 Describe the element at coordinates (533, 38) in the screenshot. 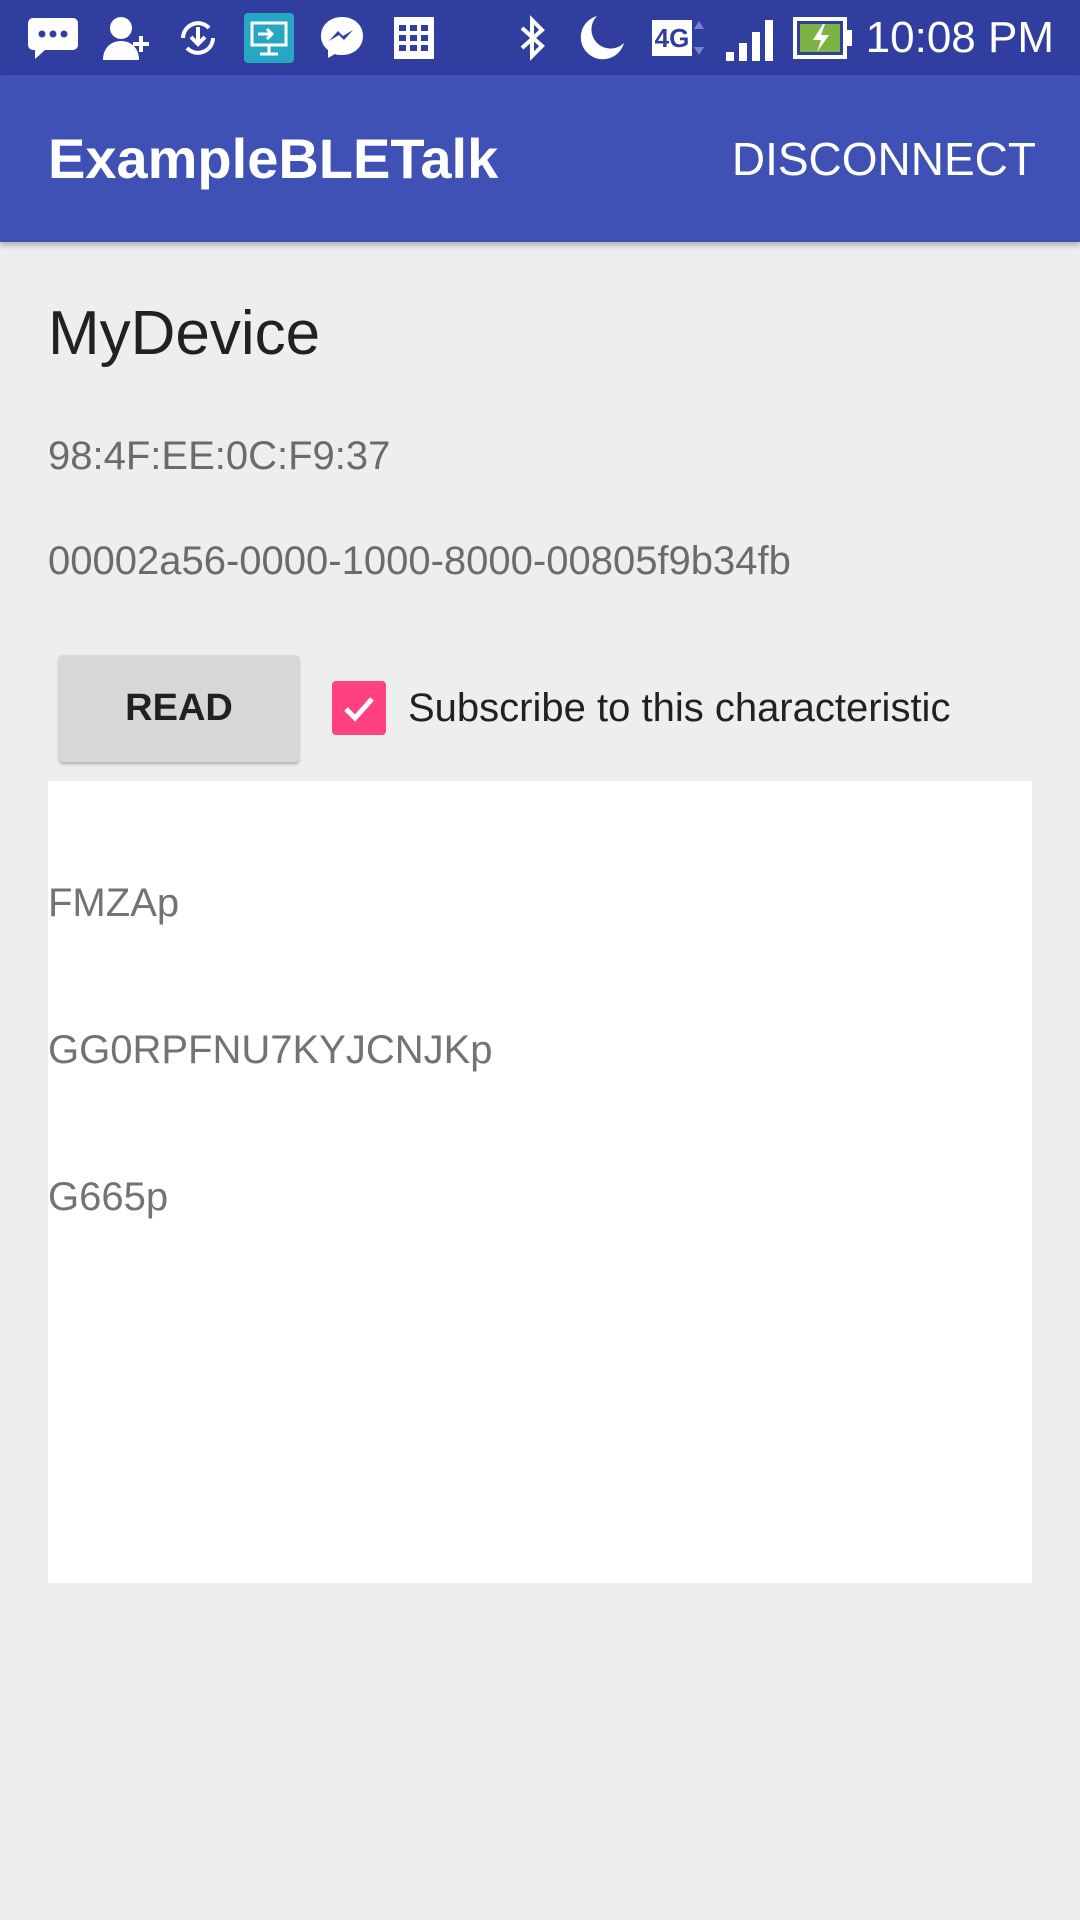

I see `bluetooth-icon` at that location.